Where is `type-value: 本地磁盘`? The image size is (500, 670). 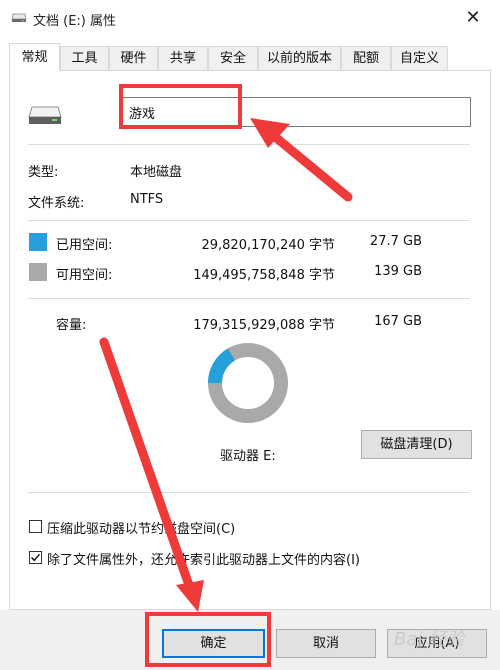
type-value: 本地磁盘 is located at coordinates (156, 172).